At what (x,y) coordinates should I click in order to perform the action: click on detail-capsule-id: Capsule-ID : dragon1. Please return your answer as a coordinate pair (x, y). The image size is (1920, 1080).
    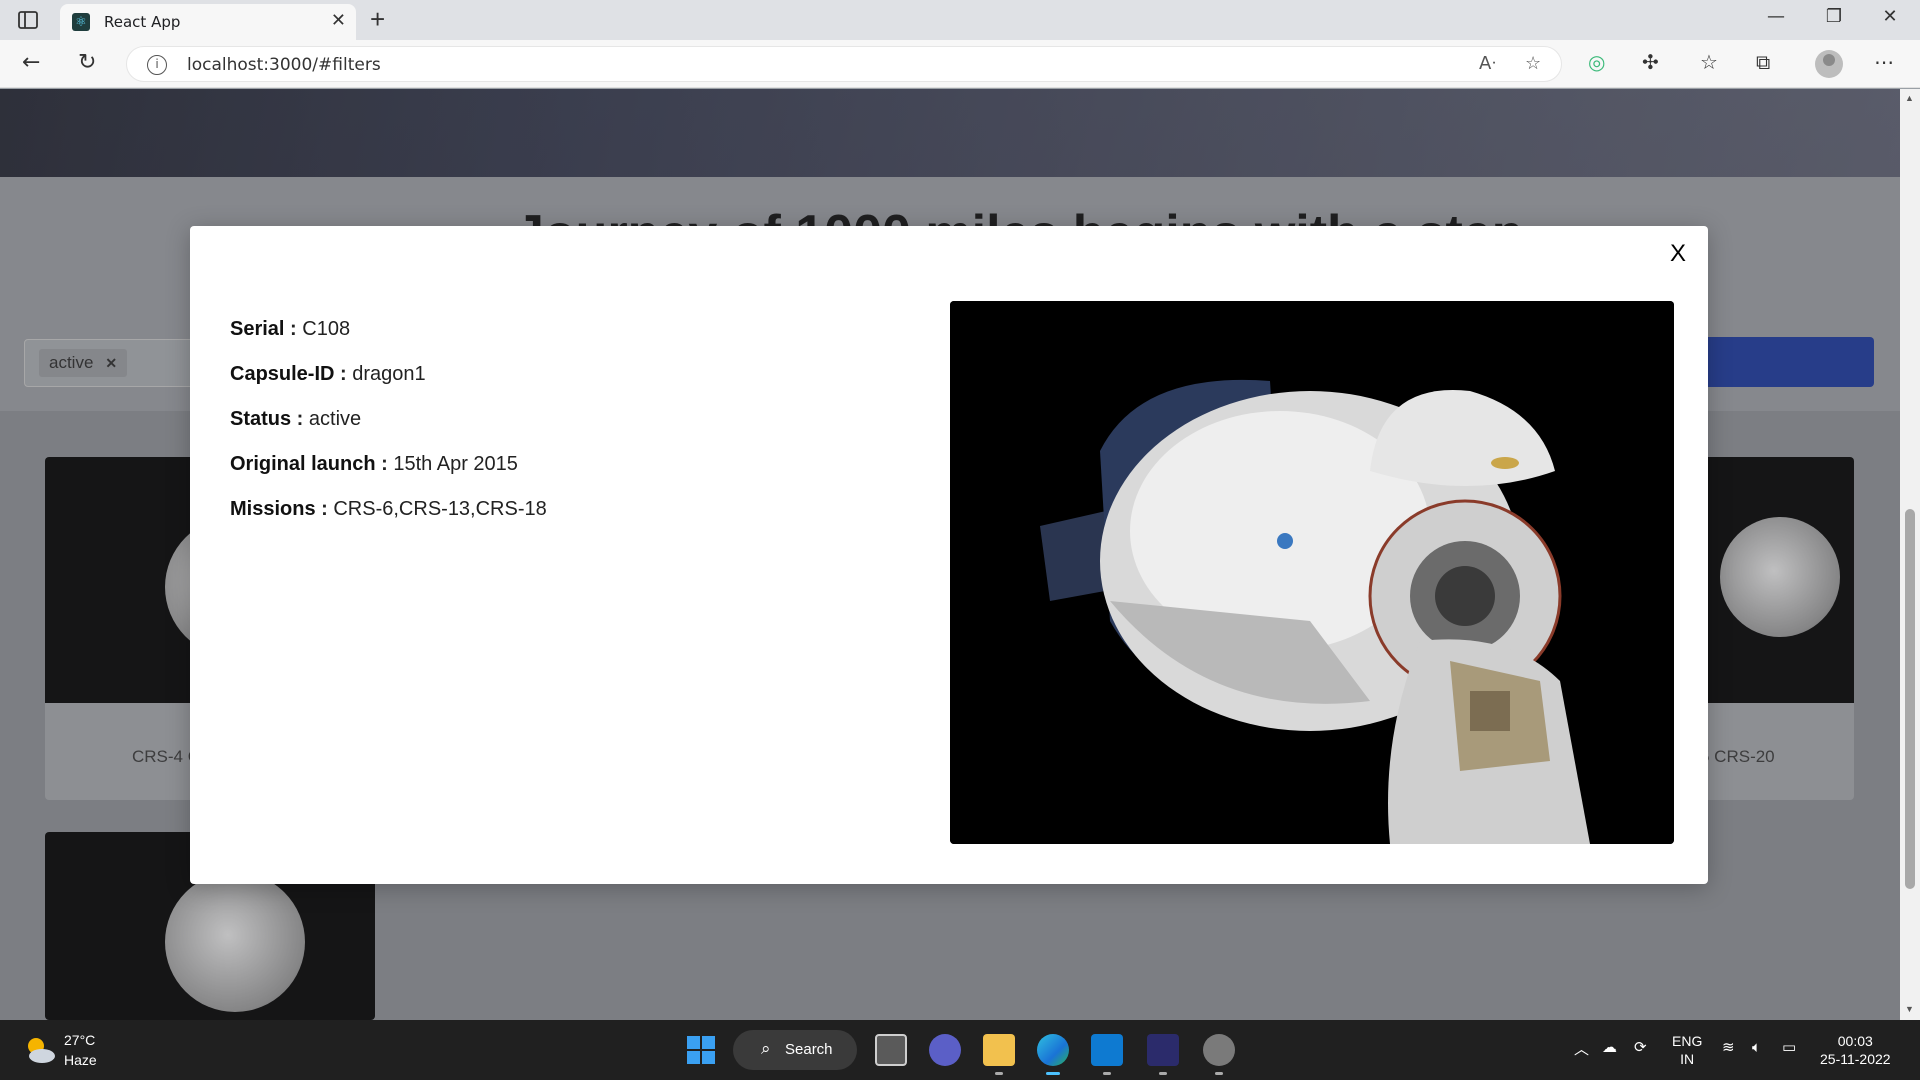
    Looking at the image, I should click on (328, 374).